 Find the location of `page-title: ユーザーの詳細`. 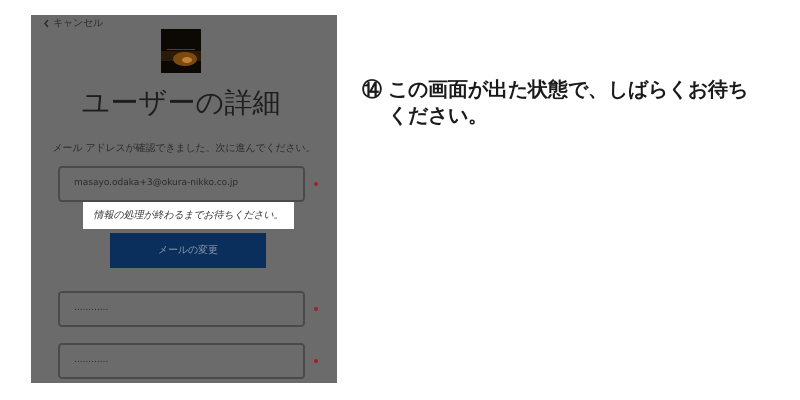

page-title: ユーザーの詳細 is located at coordinates (181, 103).